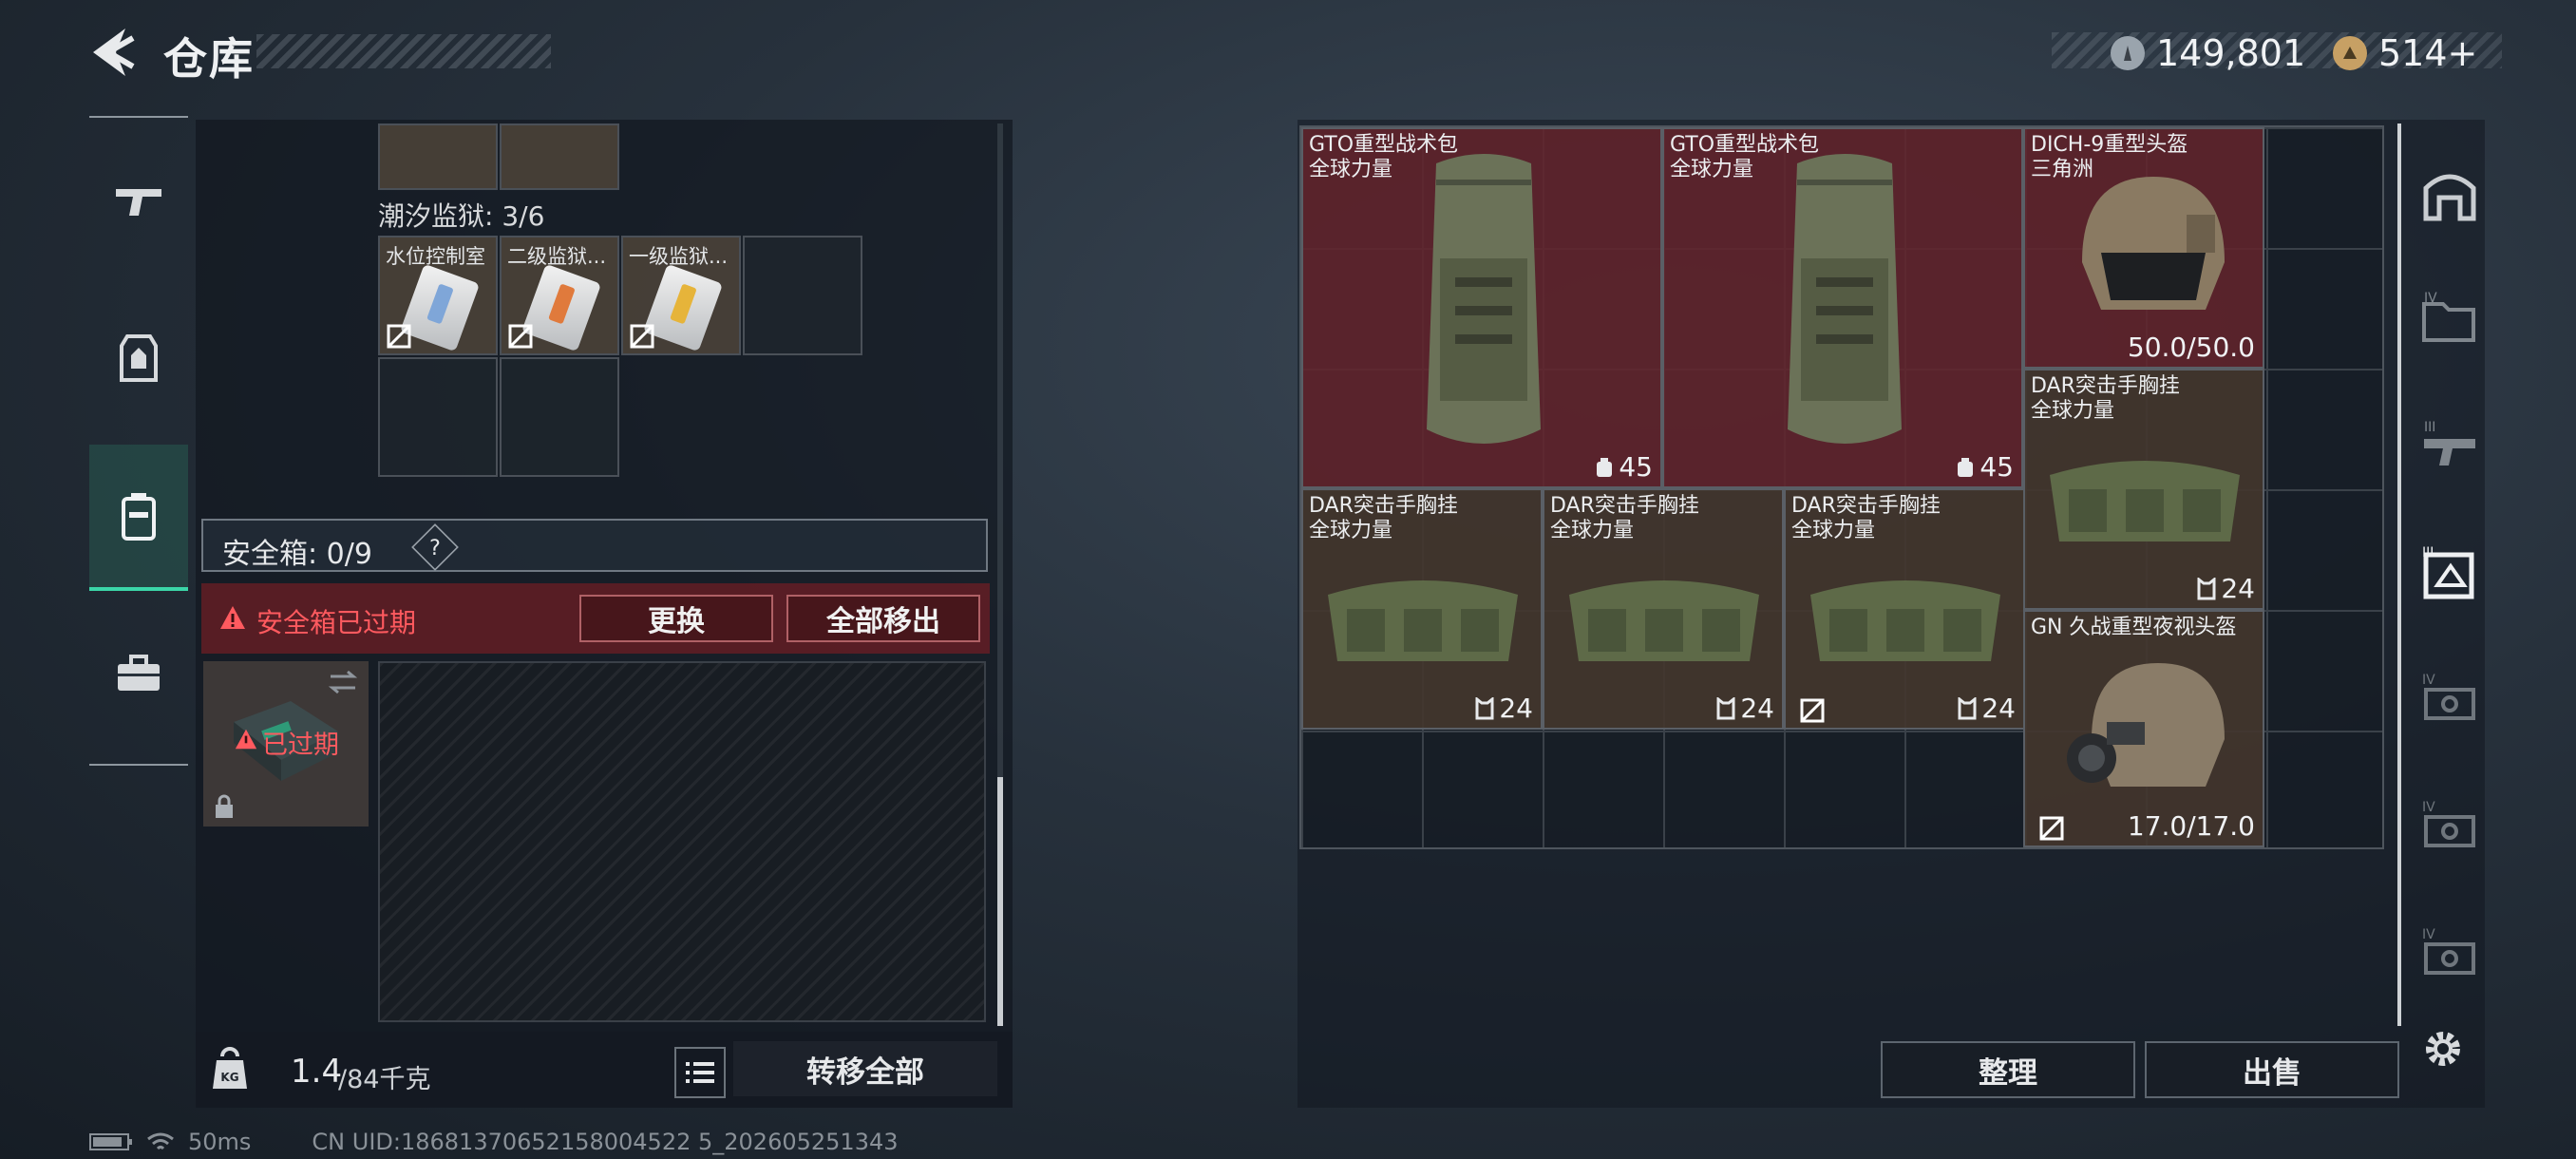  Describe the element at coordinates (2449, 445) in the screenshot. I see `stash-tab-2: III` at that location.